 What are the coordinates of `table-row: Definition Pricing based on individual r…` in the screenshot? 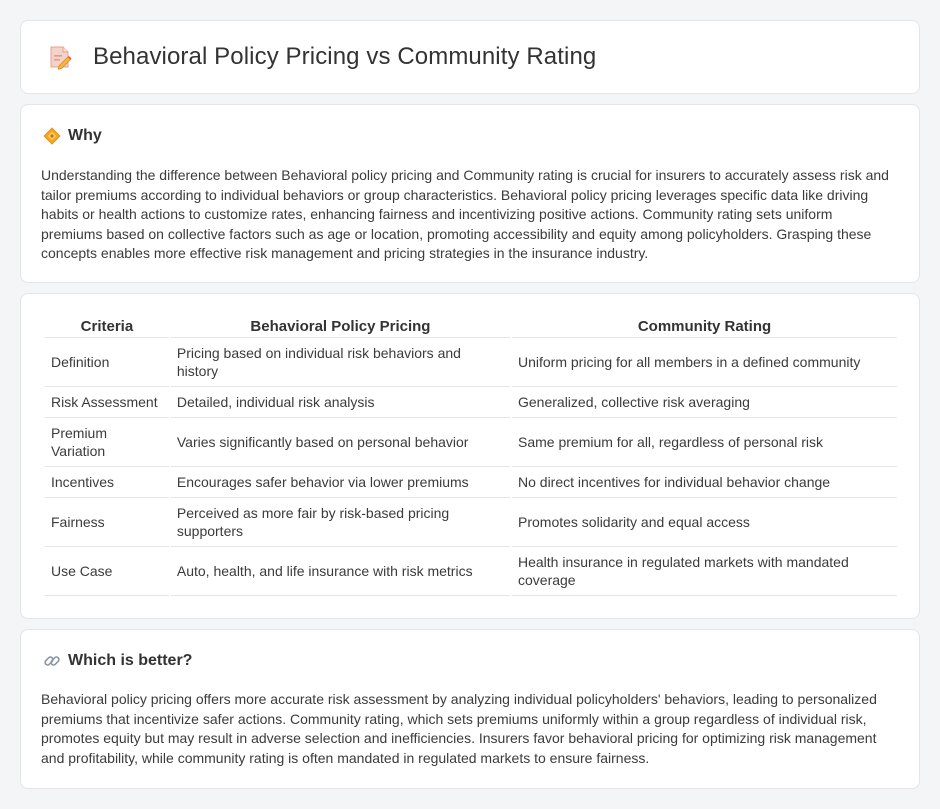 It's located at (471, 362).